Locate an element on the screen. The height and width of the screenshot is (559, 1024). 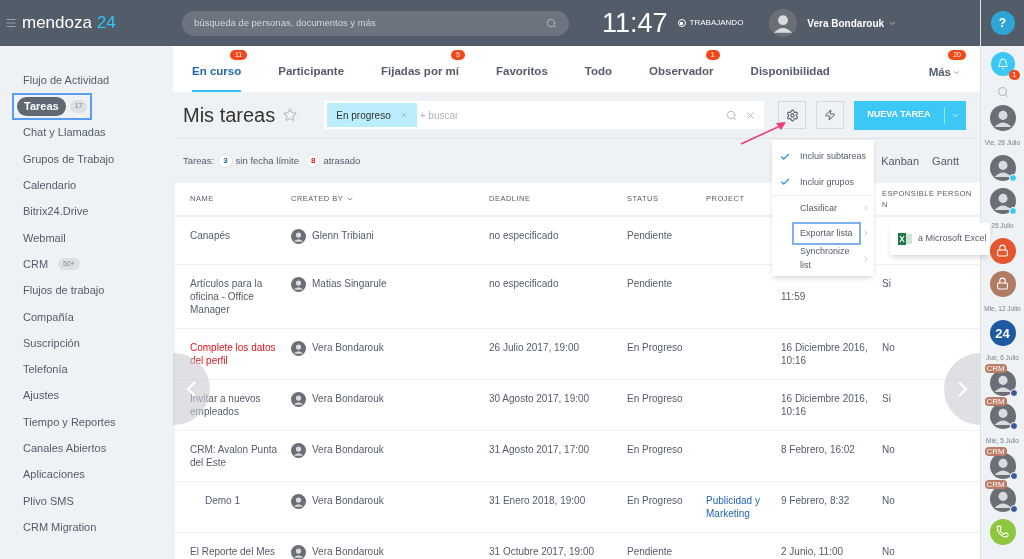
sidebar-item: Suscripción is located at coordinates (51, 343).